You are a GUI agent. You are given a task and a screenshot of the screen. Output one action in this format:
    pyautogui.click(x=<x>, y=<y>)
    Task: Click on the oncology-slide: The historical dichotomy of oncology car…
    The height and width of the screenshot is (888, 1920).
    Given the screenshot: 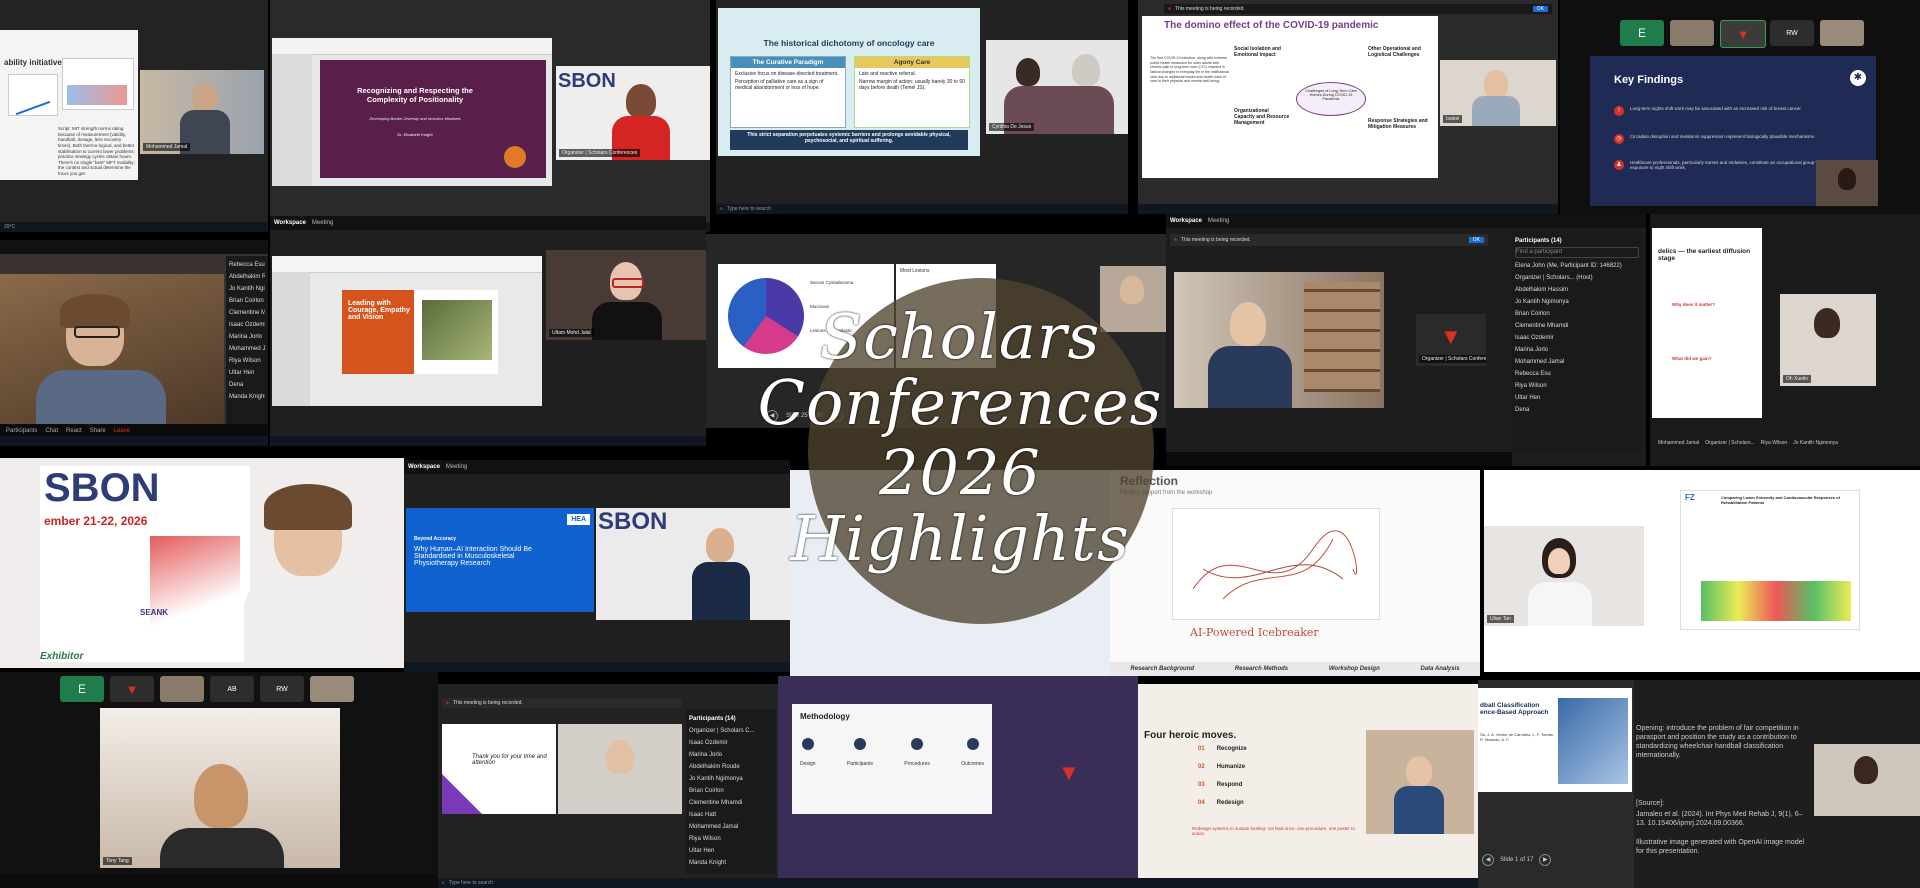 What is the action you would take?
    pyautogui.click(x=849, y=82)
    